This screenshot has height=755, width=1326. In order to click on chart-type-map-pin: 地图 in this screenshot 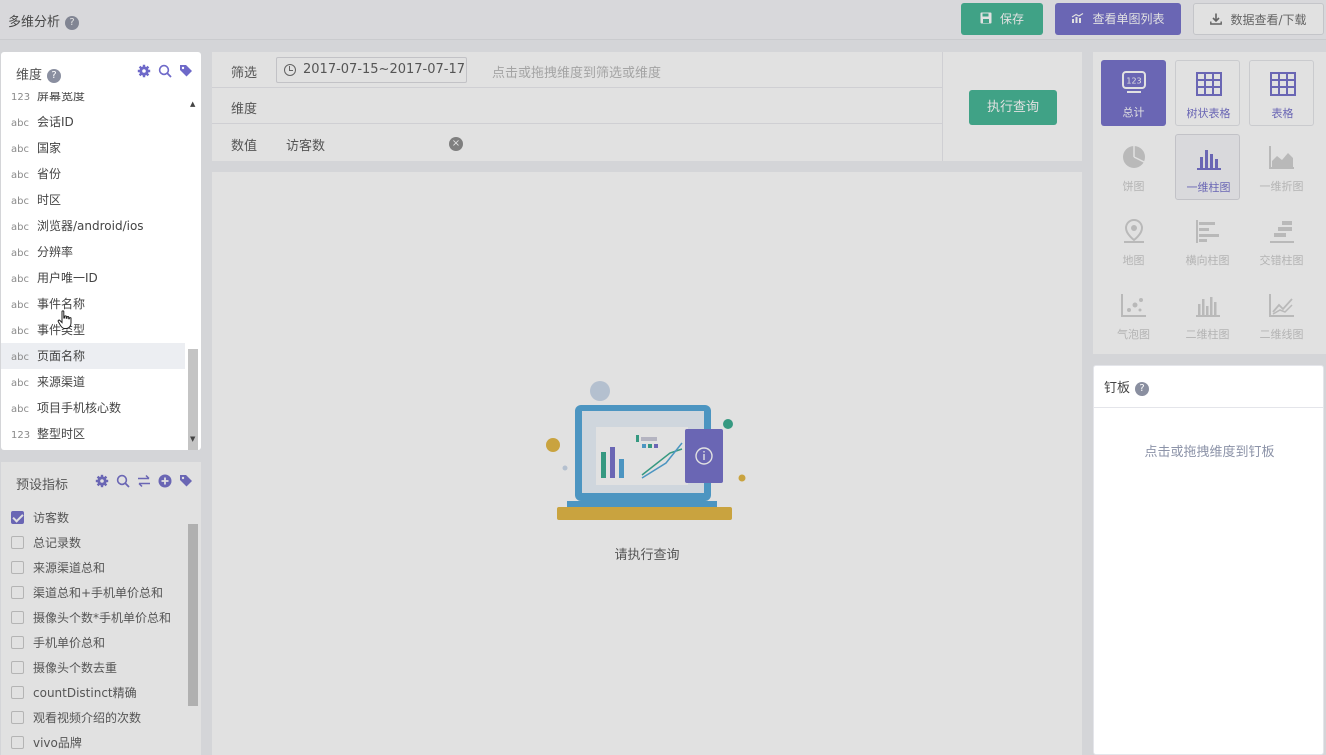, I will do `click(1133, 241)`.